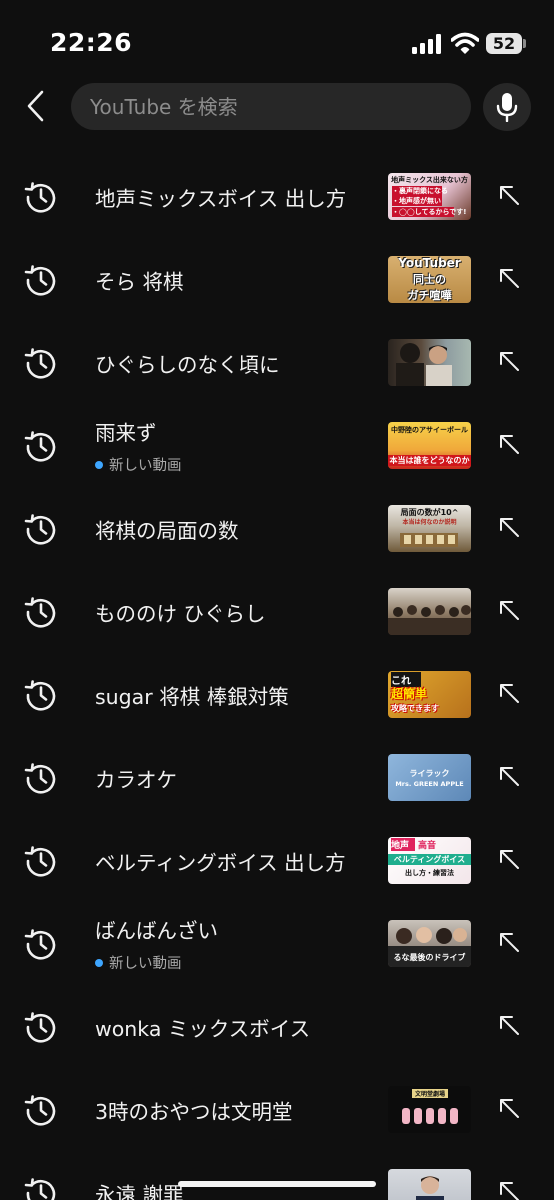 This screenshot has height=1200, width=554. Describe the element at coordinates (417, 201) in the screenshot. I see `thumbnail-text: ・地声感が無い` at that location.